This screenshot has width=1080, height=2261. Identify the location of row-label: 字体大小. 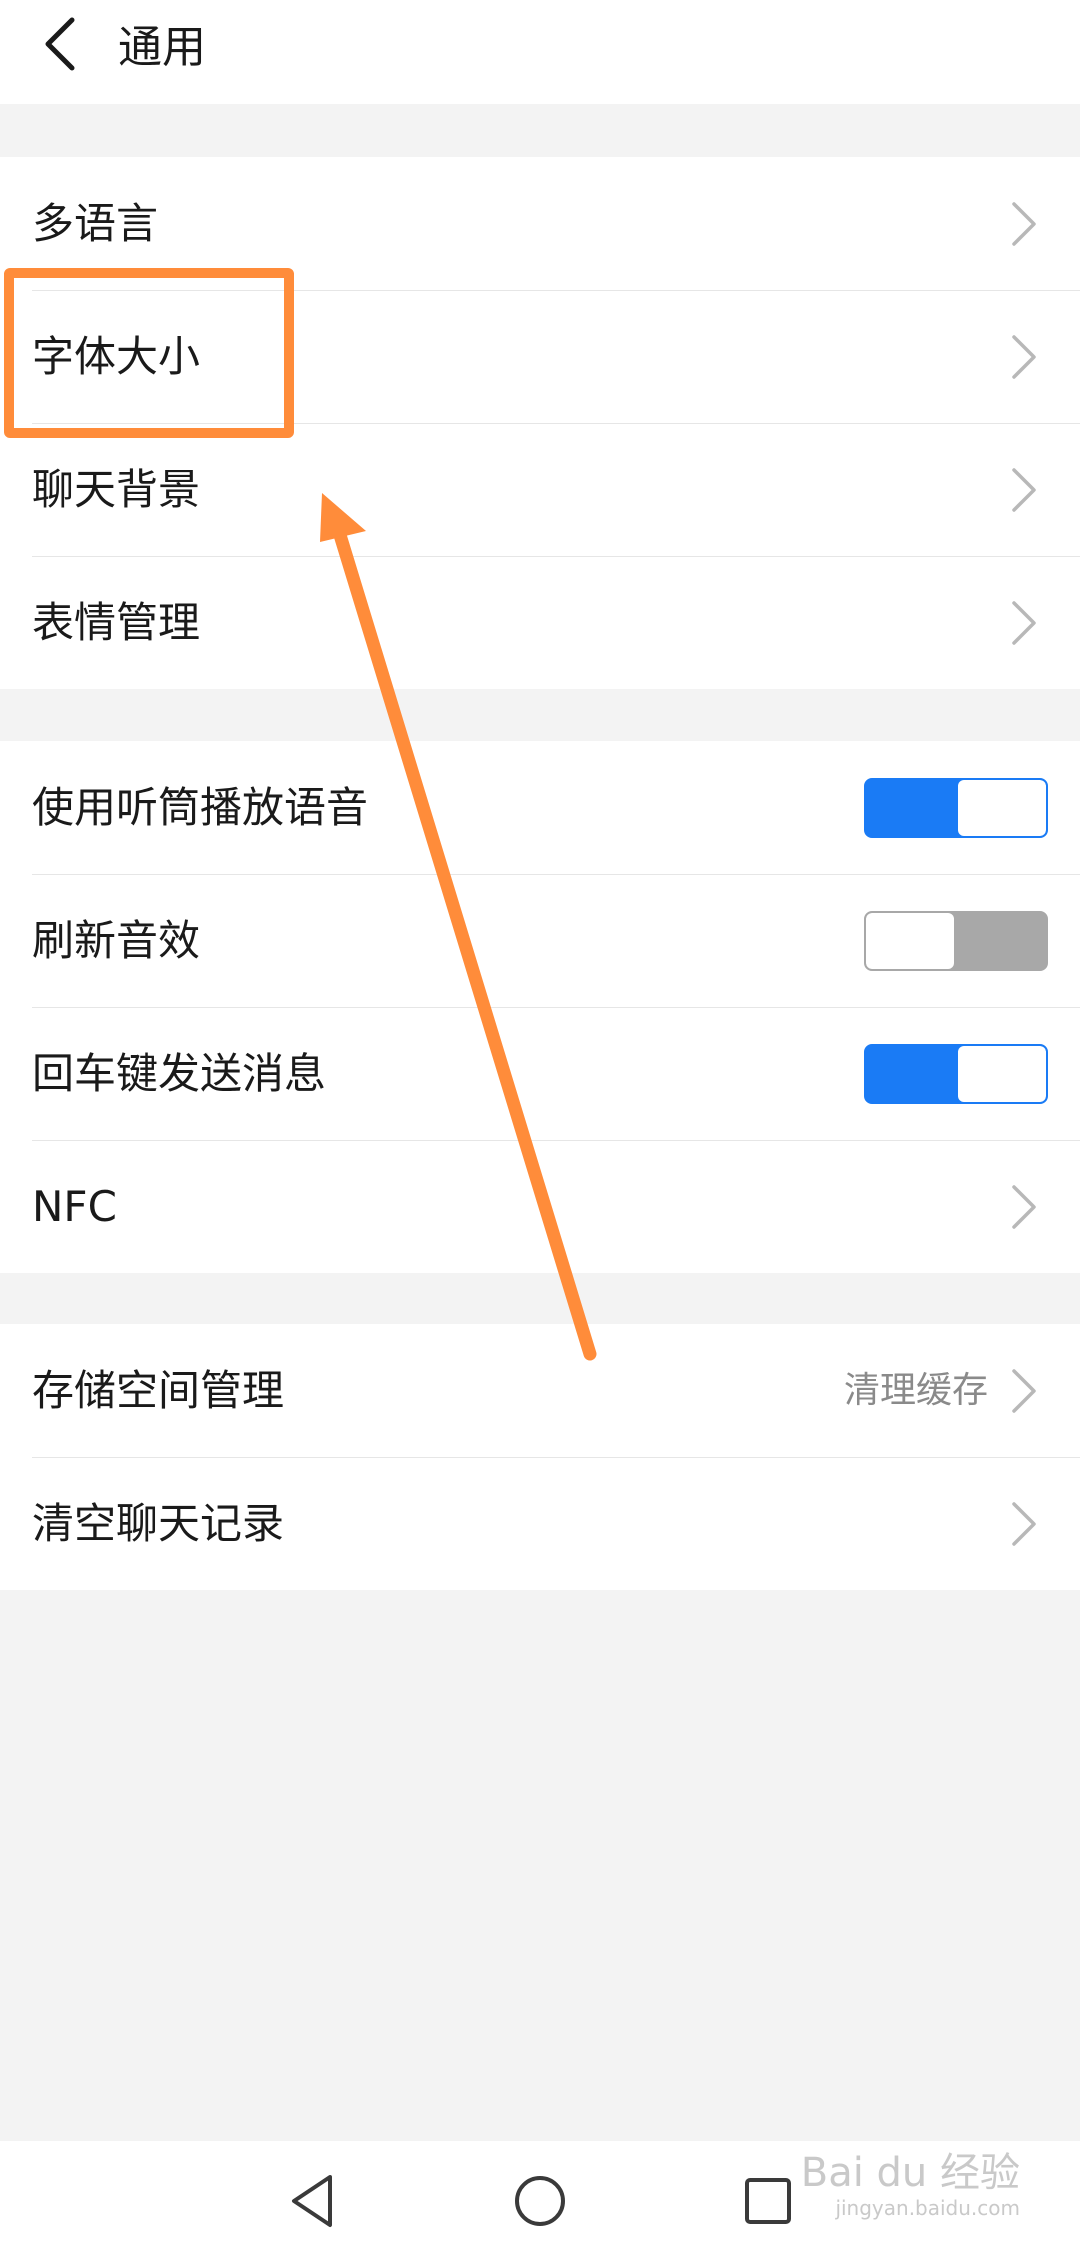
(116, 356).